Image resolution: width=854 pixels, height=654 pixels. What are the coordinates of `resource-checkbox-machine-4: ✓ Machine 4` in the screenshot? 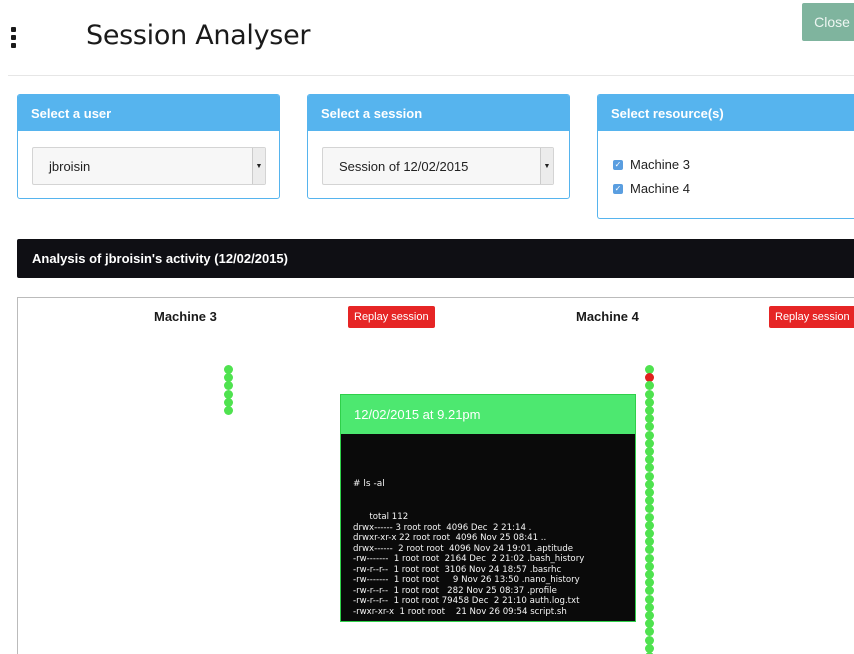 It's located at (651, 188).